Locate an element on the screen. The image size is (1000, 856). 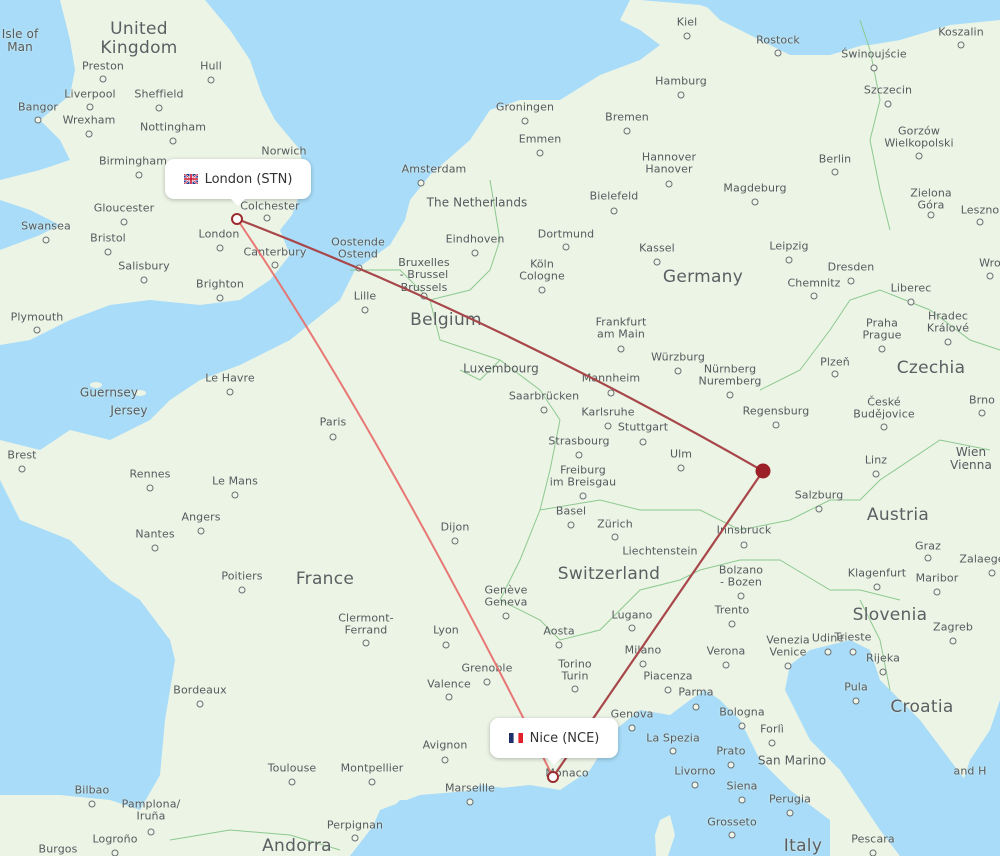
origin-airport-marker is located at coordinates (237, 219).